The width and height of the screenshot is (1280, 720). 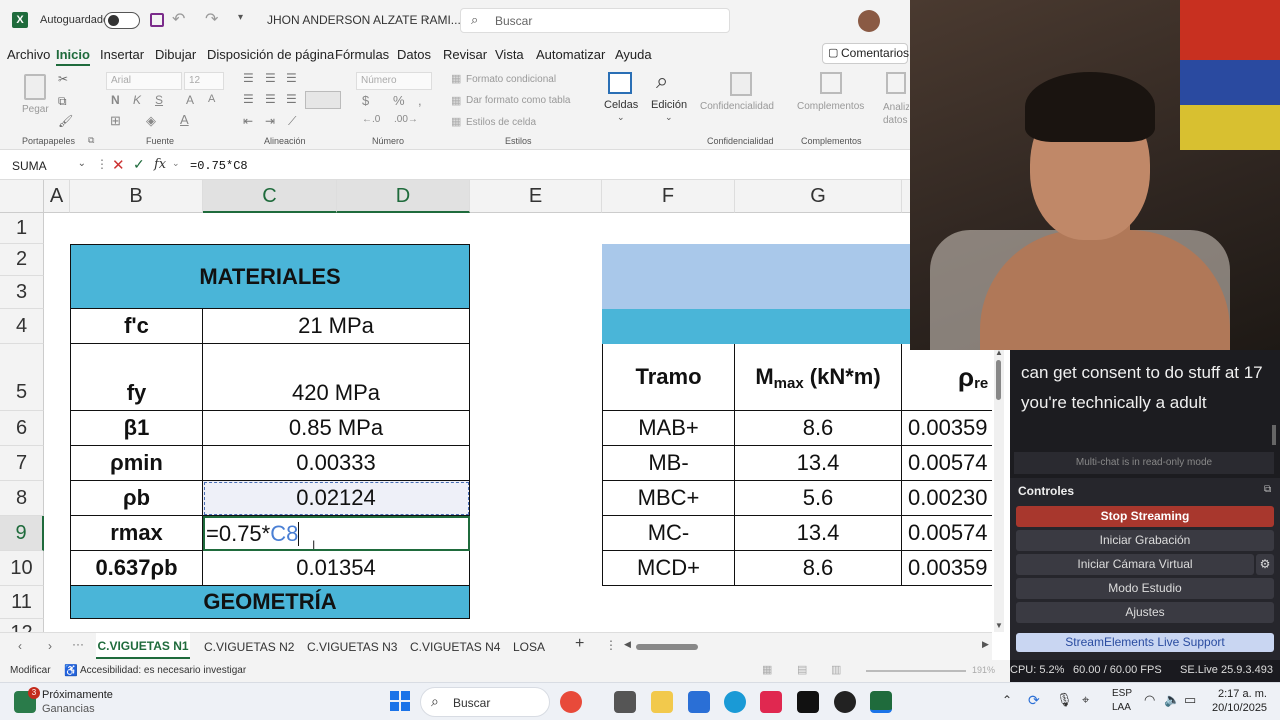 I want to click on fruit-app-icon, so click(x=571, y=702).